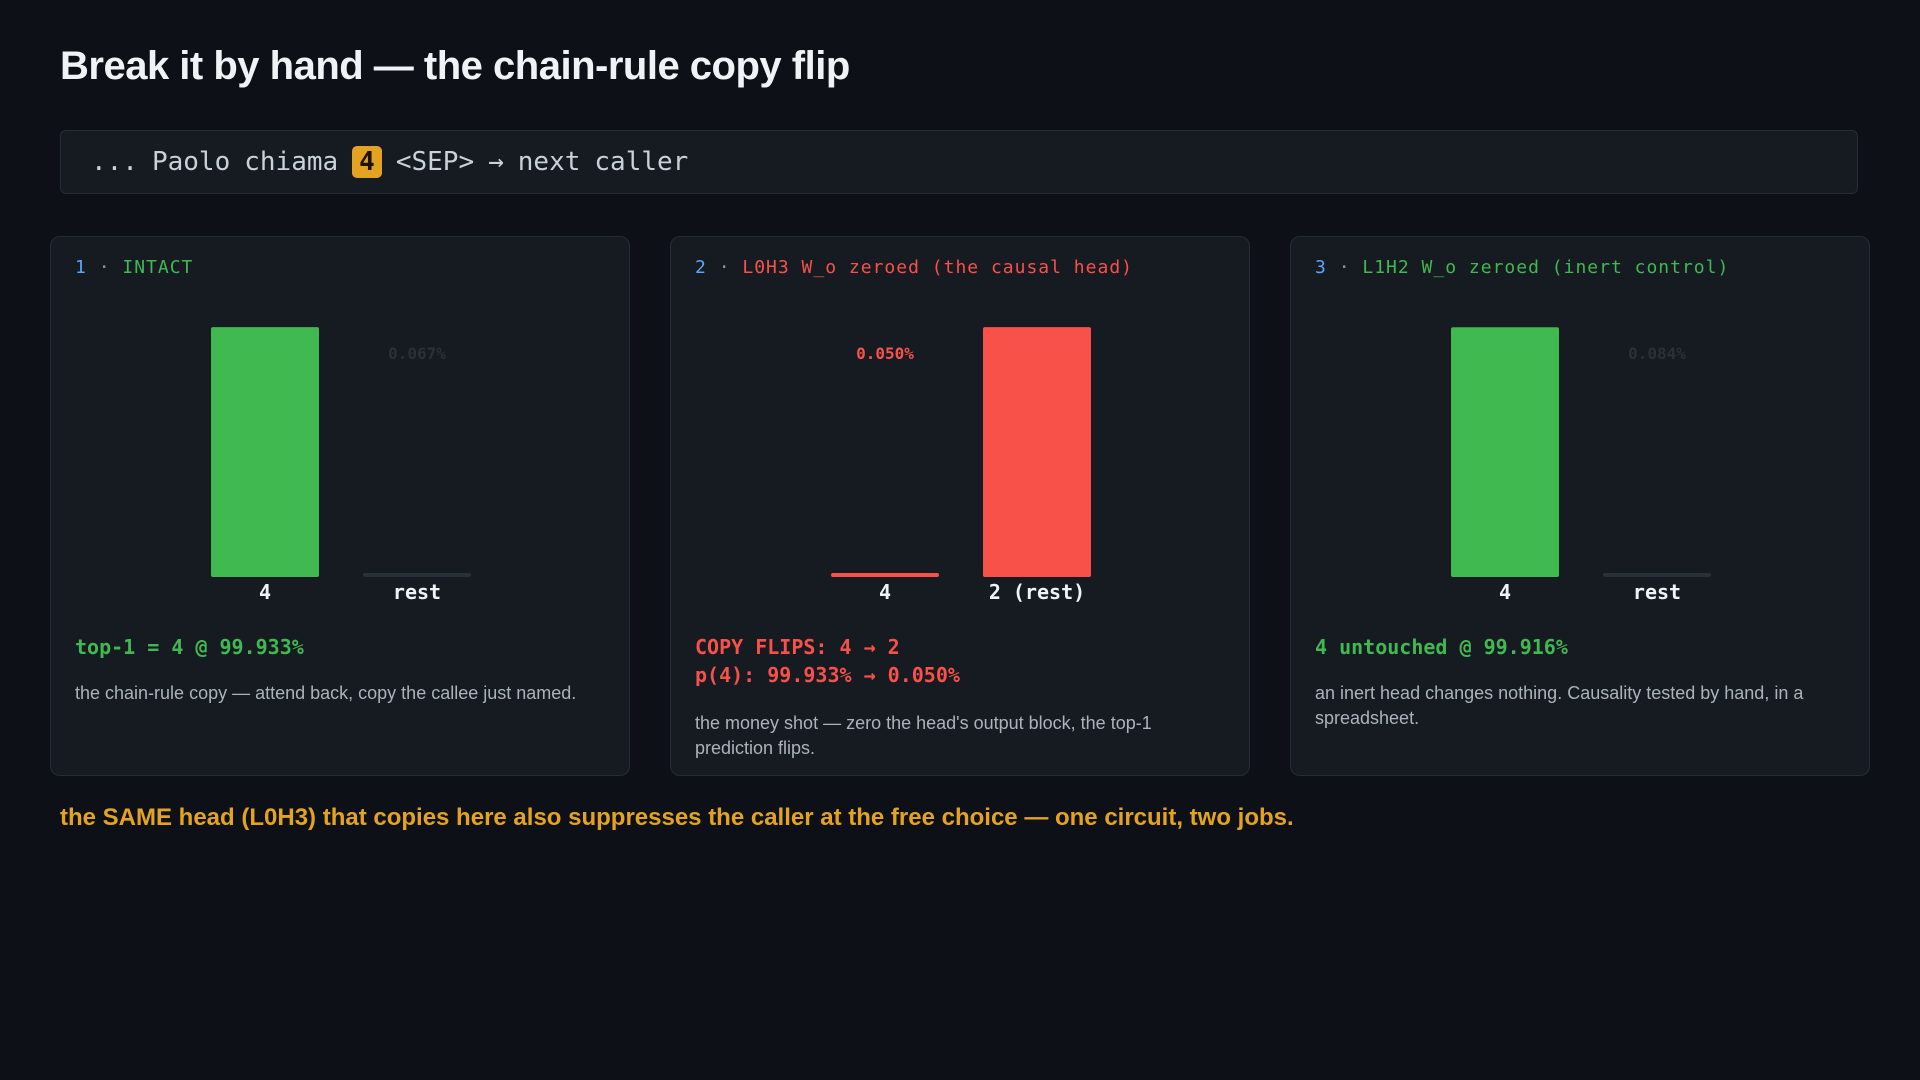  What do you see at coordinates (961, 465) in the screenshot?
I see `bar-chart-causal-head: 0.050% 4 99.950% 2 (rest)` at bounding box center [961, 465].